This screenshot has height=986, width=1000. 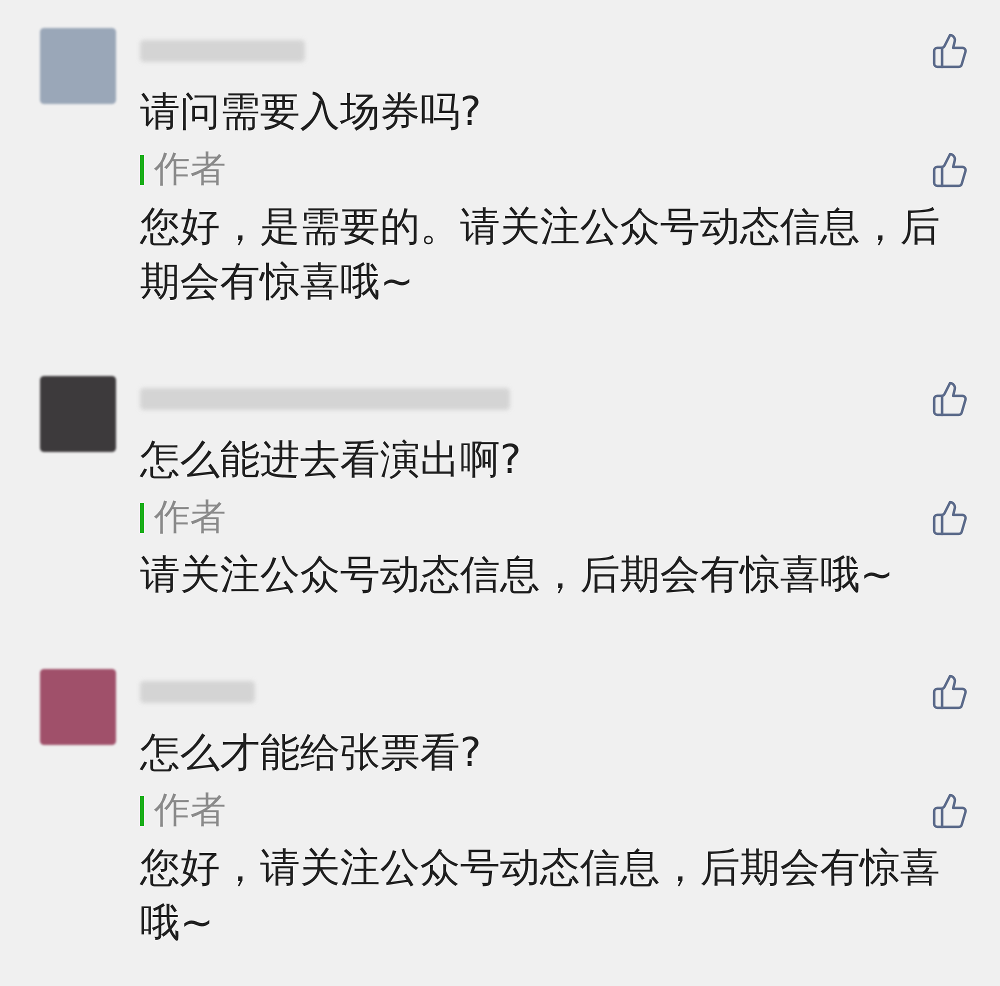 I want to click on comment-text: 请问需要入场券吗?, so click(x=311, y=112).